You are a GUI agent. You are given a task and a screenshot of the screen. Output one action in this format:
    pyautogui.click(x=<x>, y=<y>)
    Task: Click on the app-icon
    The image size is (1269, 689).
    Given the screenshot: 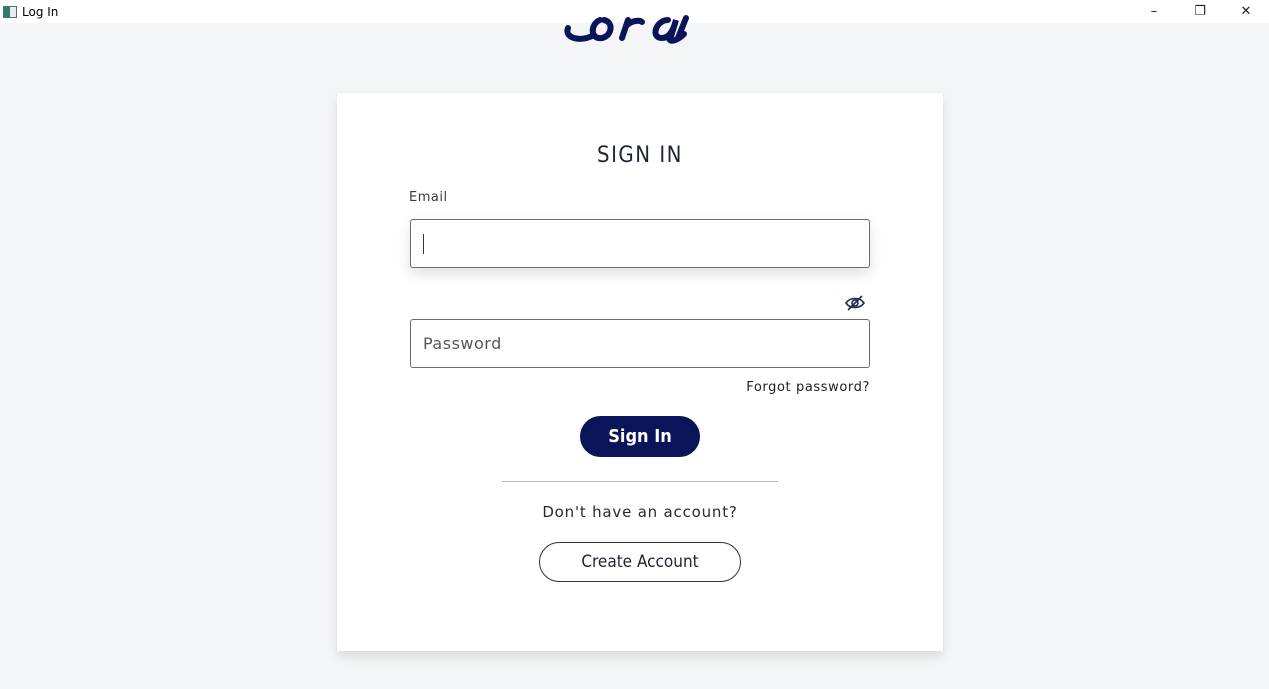 What is the action you would take?
    pyautogui.click(x=10, y=11)
    